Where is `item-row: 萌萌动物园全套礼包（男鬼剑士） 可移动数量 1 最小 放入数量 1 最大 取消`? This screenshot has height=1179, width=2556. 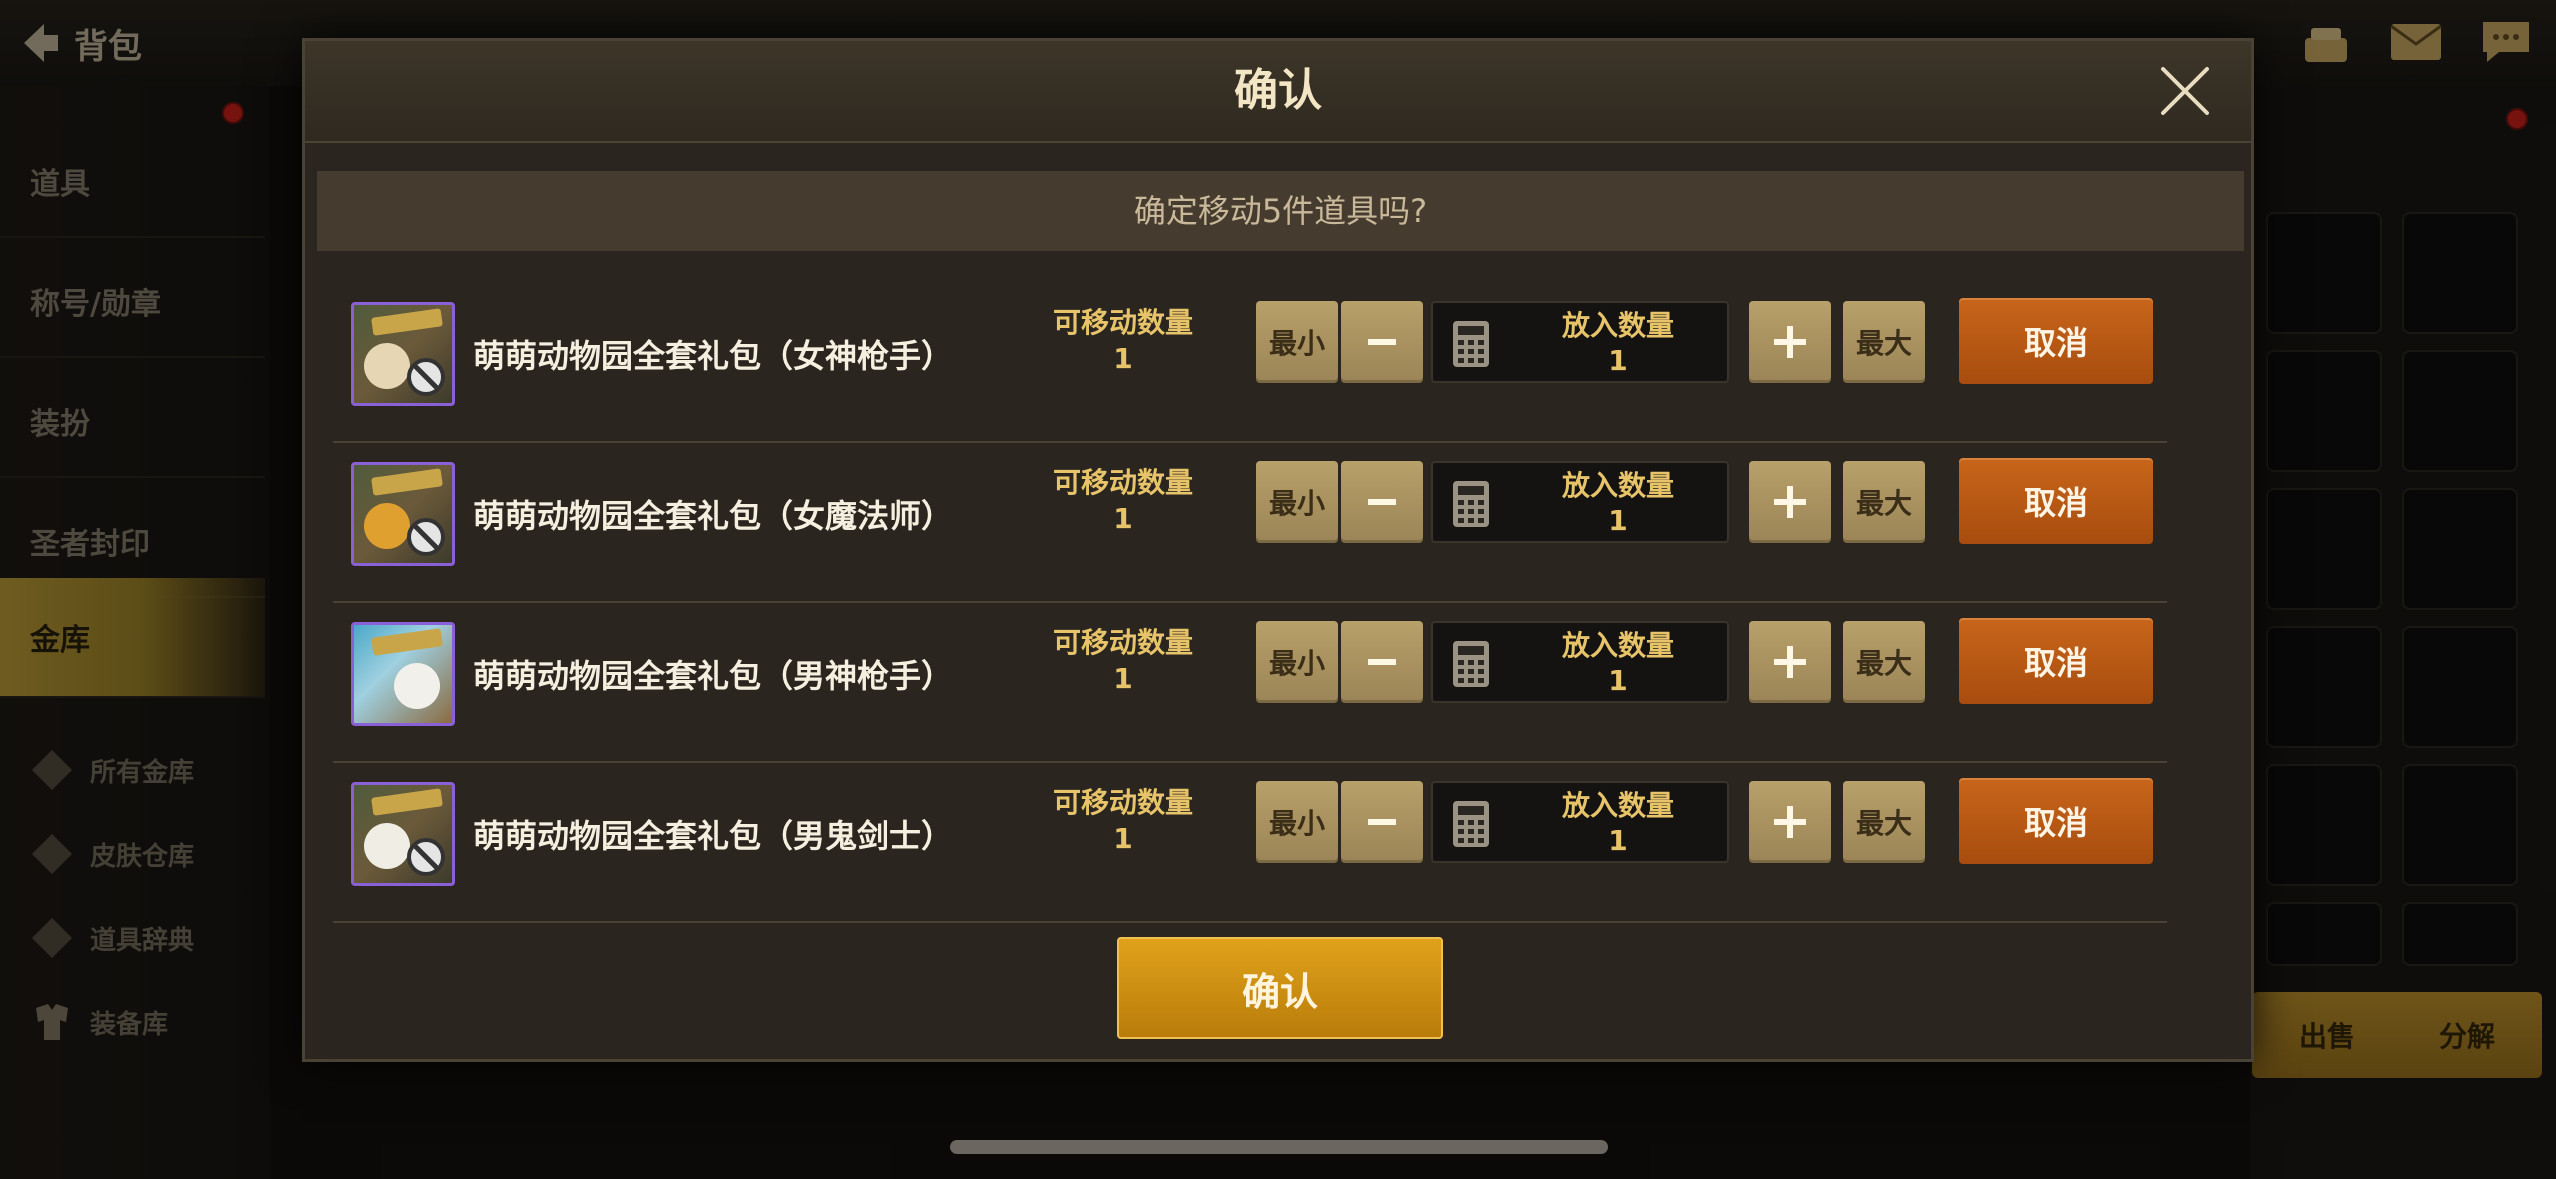 item-row: 萌萌动物园全套礼包（男鬼剑士） 可移动数量 1 最小 放入数量 1 最大 取消 is located at coordinates (1250, 842).